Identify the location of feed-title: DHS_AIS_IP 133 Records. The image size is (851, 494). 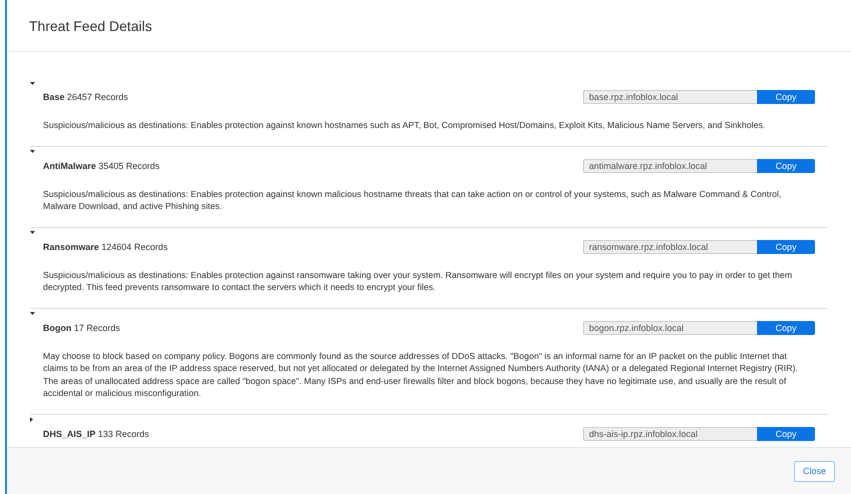
(96, 433).